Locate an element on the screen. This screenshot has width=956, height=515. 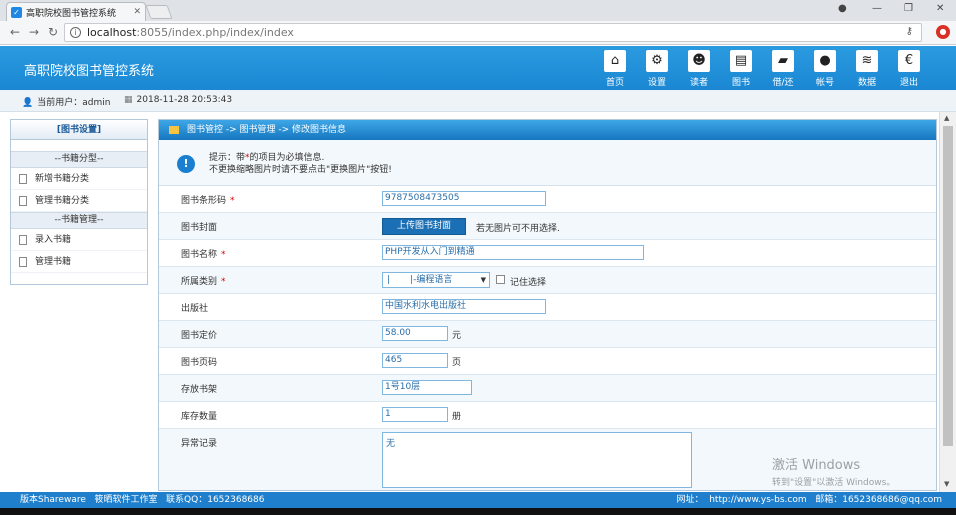
nav-item-label: 退出 is located at coordinates (908, 83).